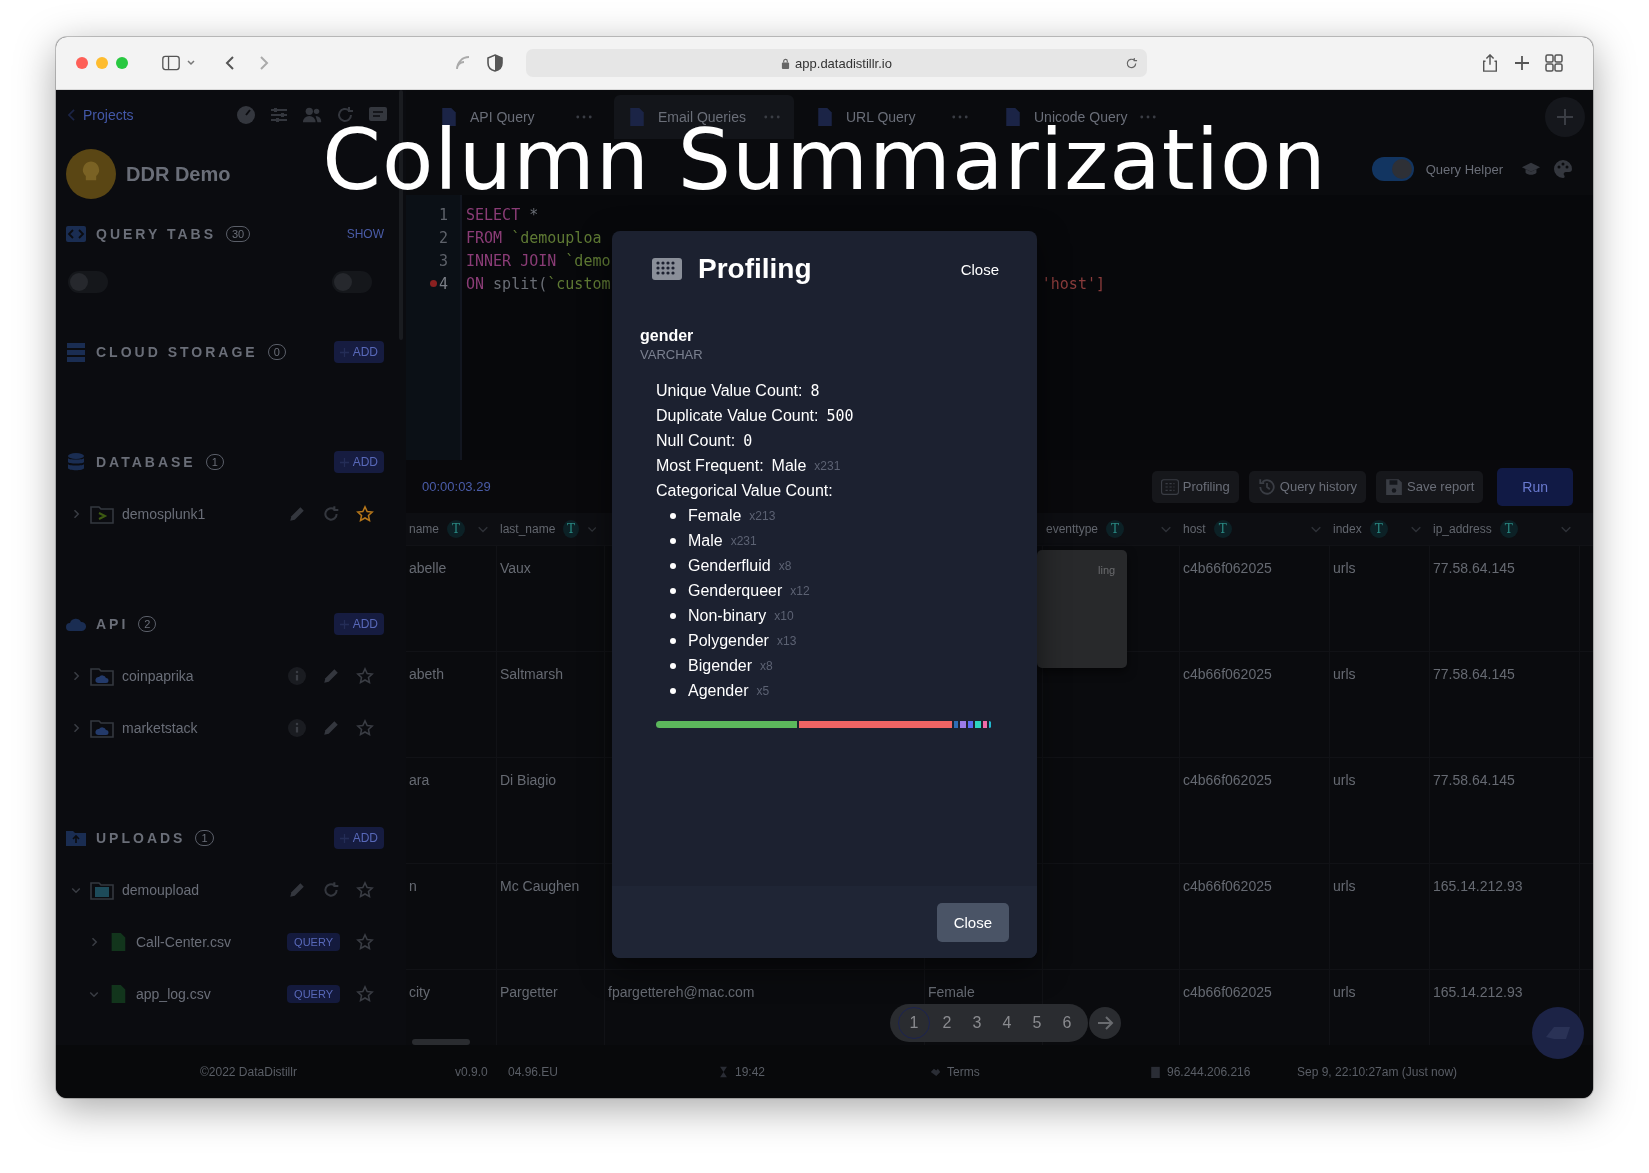 The height and width of the screenshot is (1173, 1649). Describe the element at coordinates (1430, 486) in the screenshot. I see `toolbar-button: Save report` at that location.